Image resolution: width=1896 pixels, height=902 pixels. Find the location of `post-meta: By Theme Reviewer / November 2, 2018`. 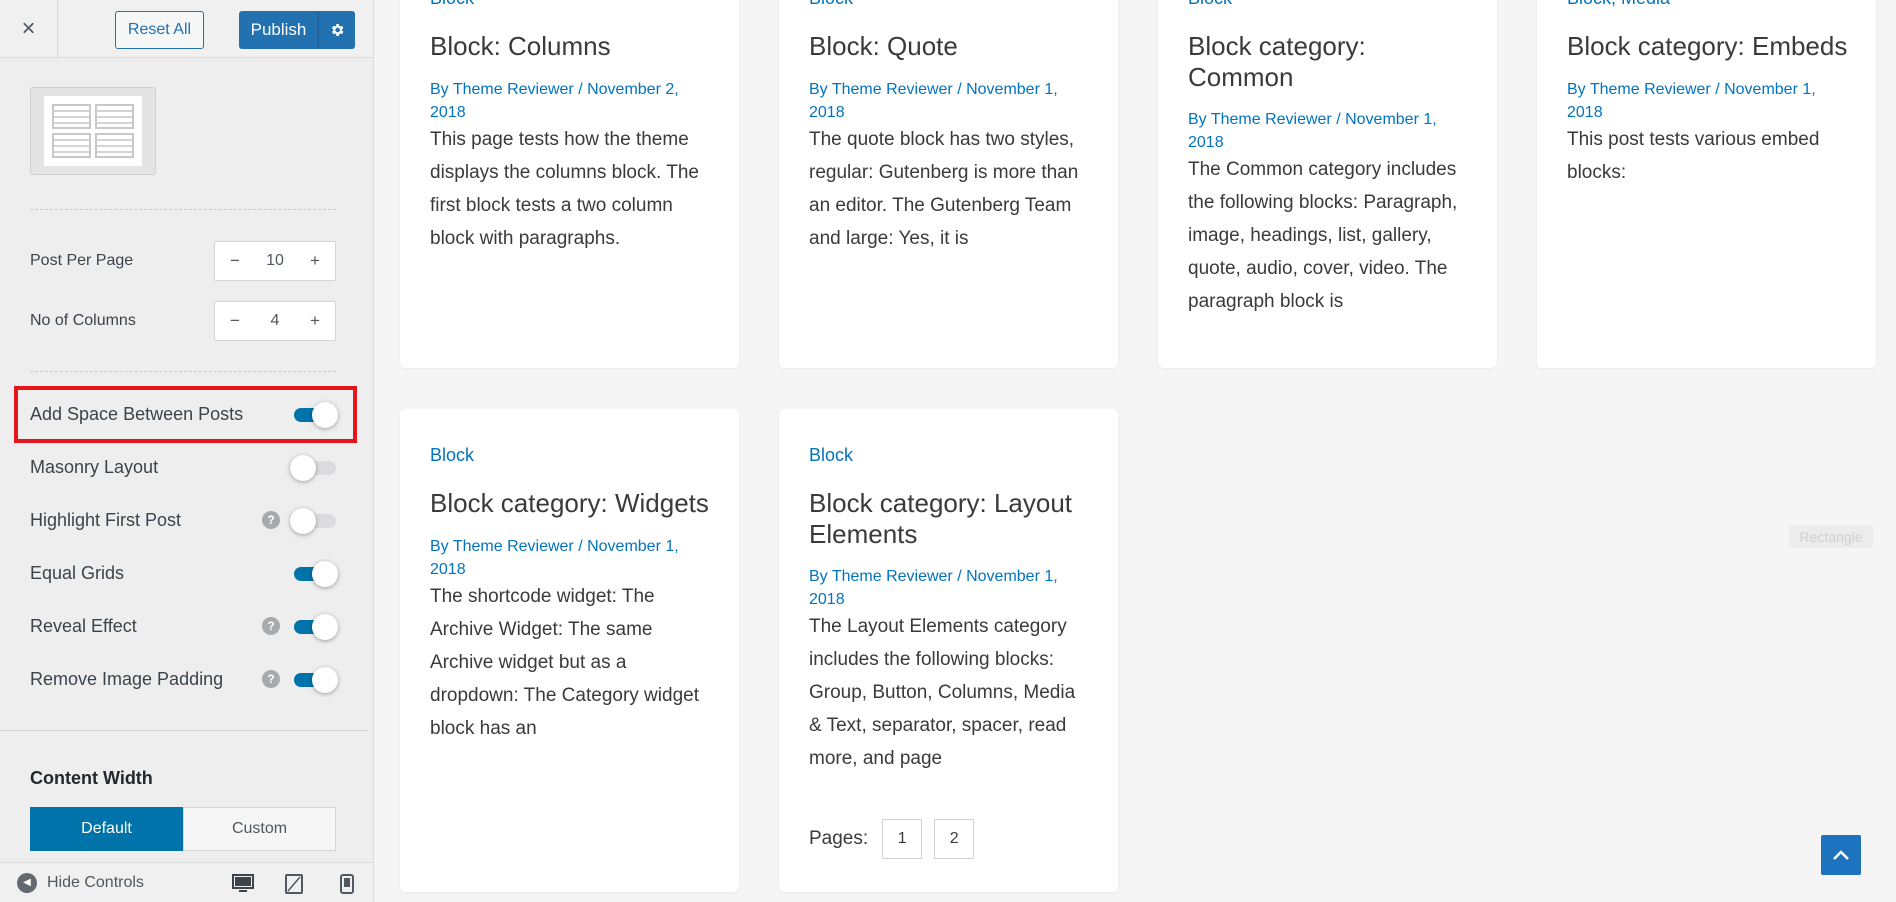

post-meta: By Theme Reviewer / November 2, 2018 is located at coordinates (569, 101).